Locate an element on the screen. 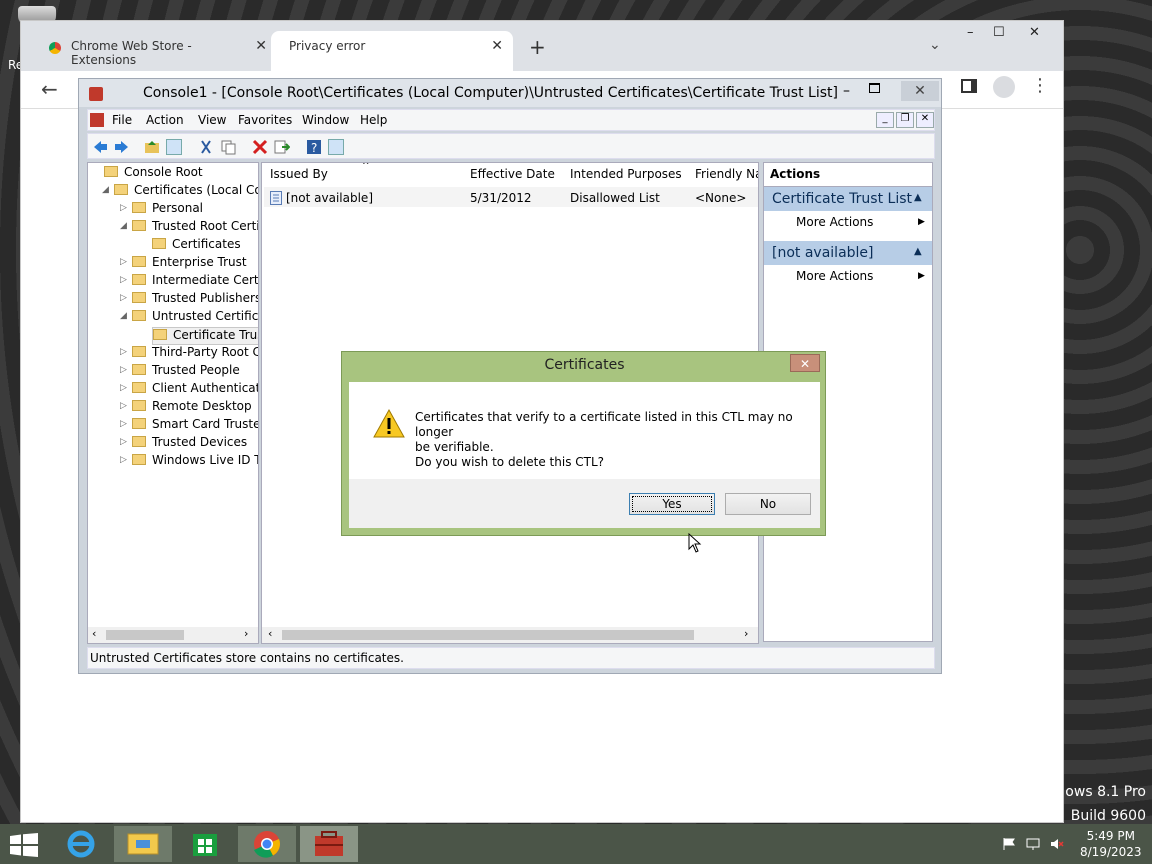 The width and height of the screenshot is (1152, 864). list-horizontal-scrollbar: ‹ › is located at coordinates (510, 635).